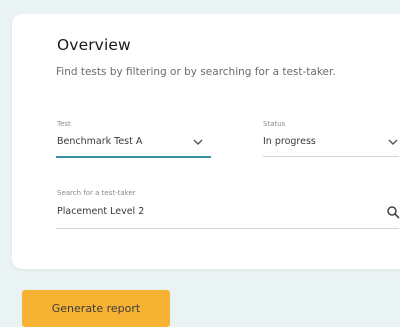 This screenshot has width=400, height=327. I want to click on search-icon, so click(393, 212).